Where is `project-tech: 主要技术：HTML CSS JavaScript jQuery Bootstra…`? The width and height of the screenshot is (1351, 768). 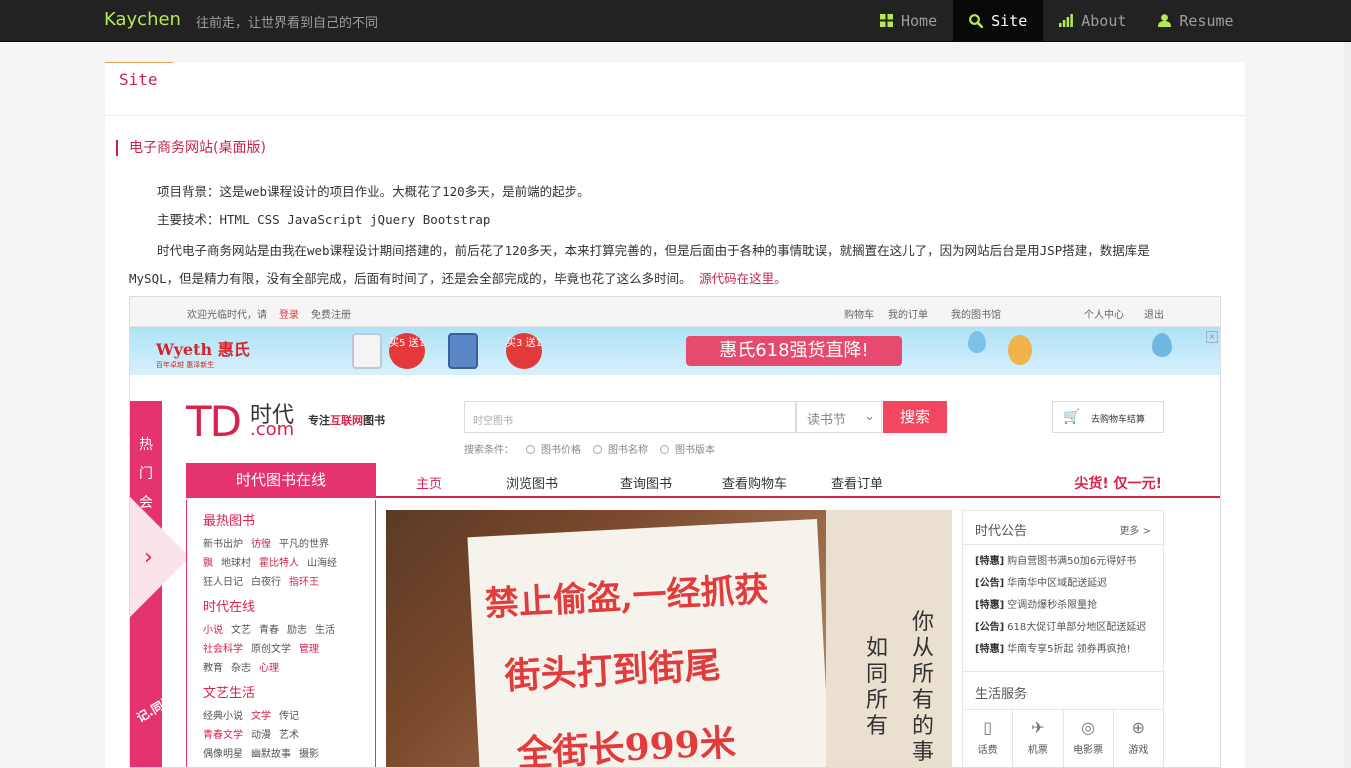
project-tech: 主要技术：HTML CSS JavaScript jQuery Bootstra… is located at coordinates (324, 219).